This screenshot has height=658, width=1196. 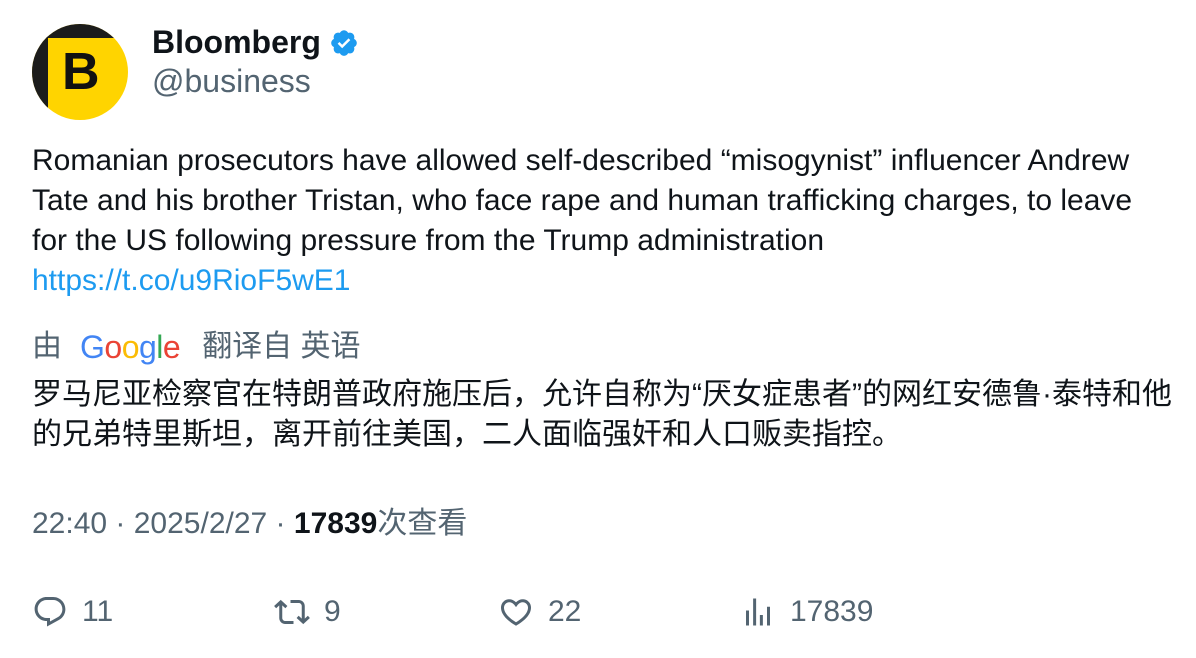 I want to click on retweet-button: 9, so click(x=307, y=612).